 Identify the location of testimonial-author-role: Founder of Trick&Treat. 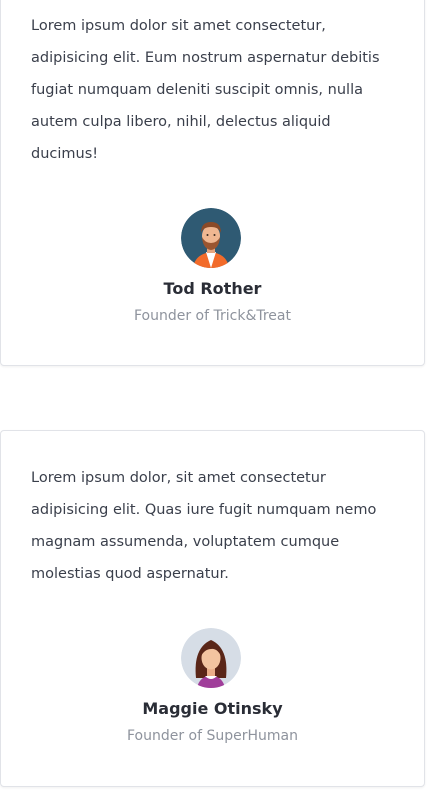
(212, 316).